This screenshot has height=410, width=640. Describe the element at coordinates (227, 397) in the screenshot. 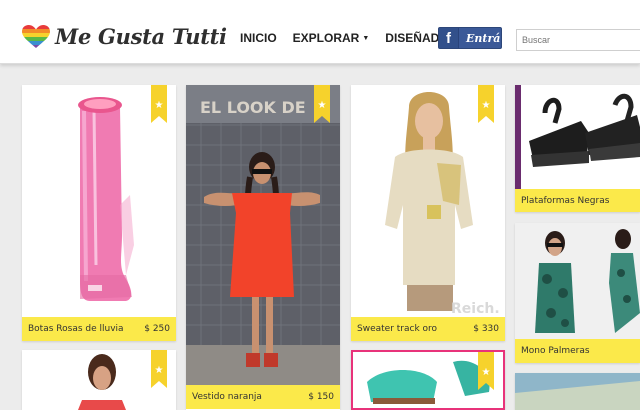

I see `product-title: Vestido naranja` at that location.